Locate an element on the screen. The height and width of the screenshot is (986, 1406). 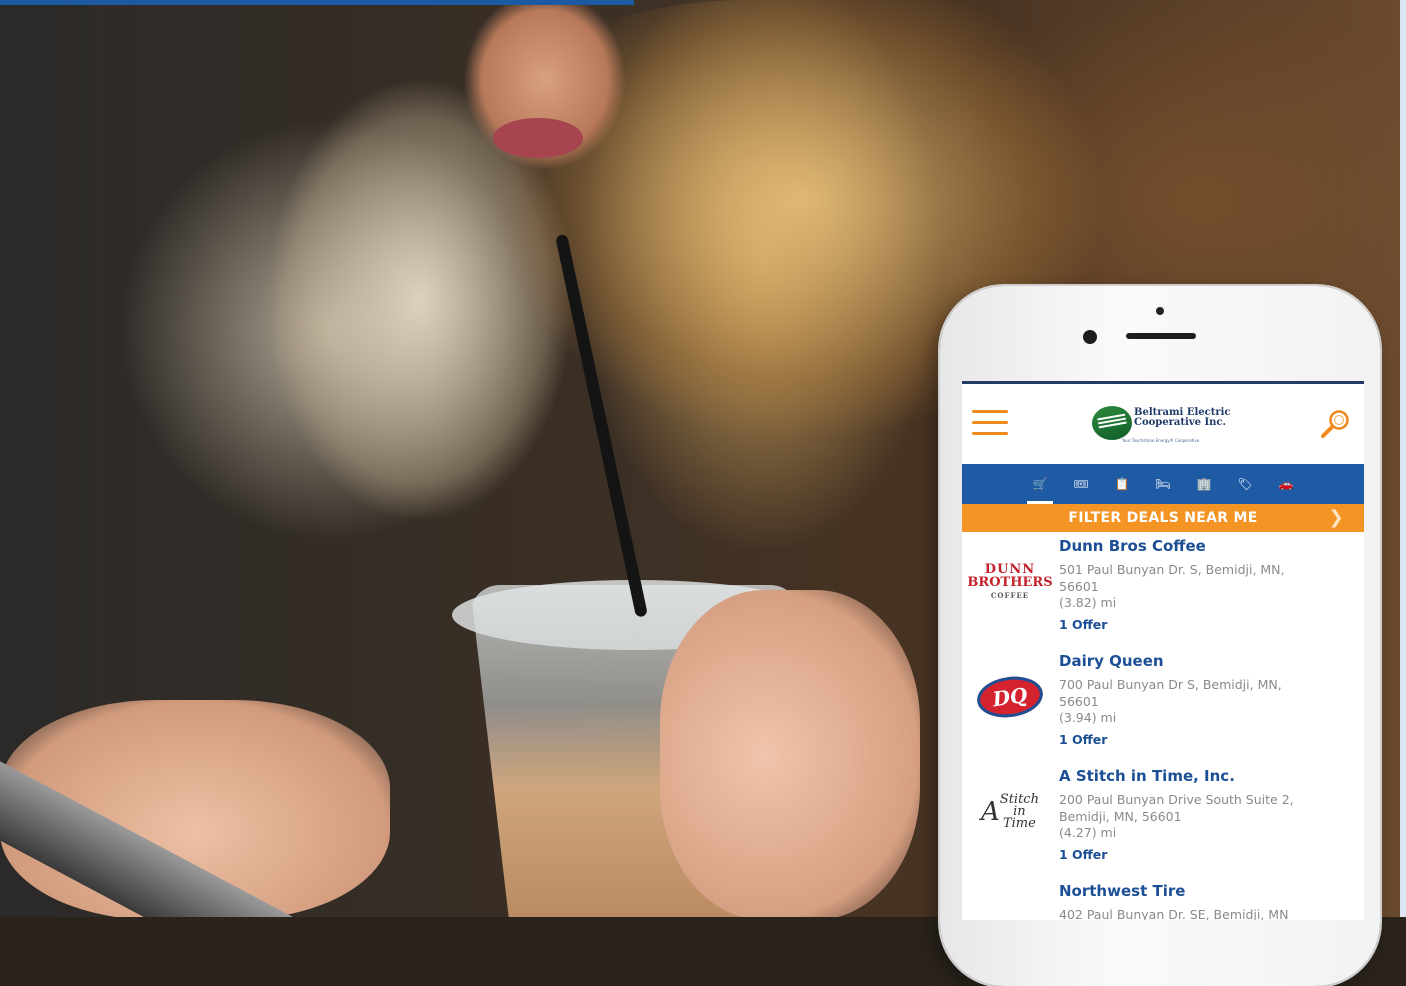
lips-shape is located at coordinates (538, 138).